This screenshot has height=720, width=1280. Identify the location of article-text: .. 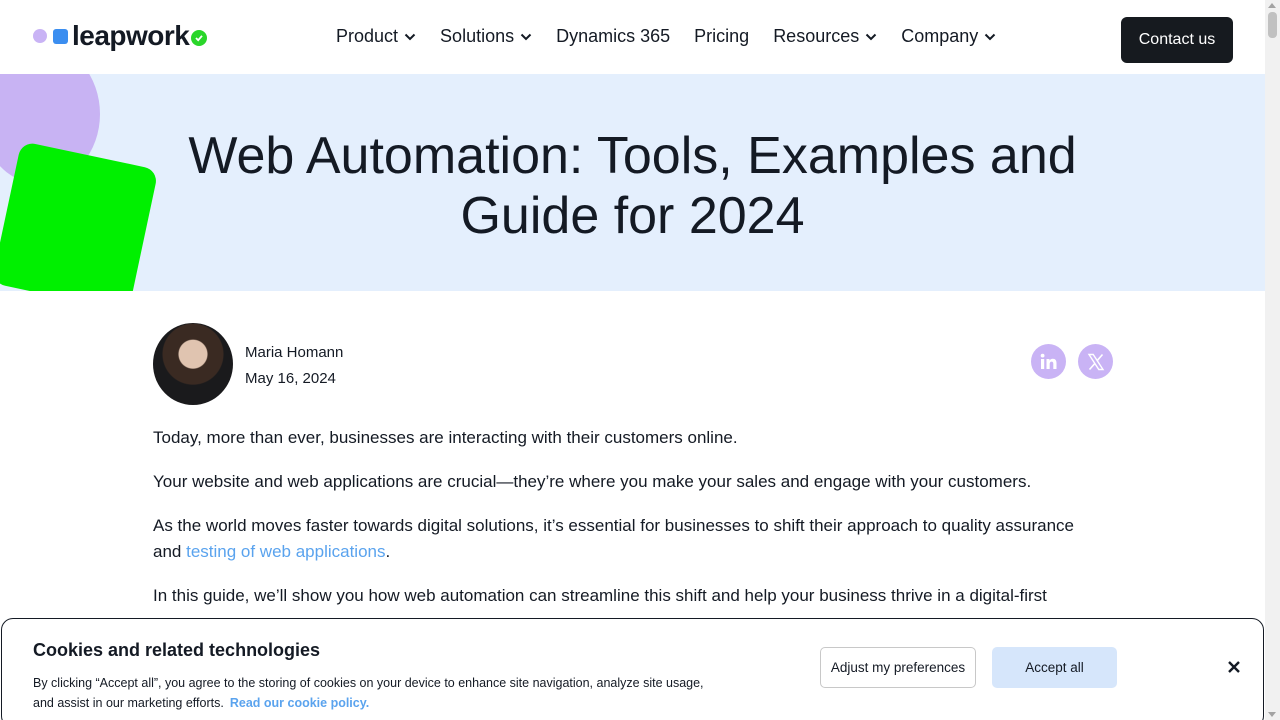
(388, 551).